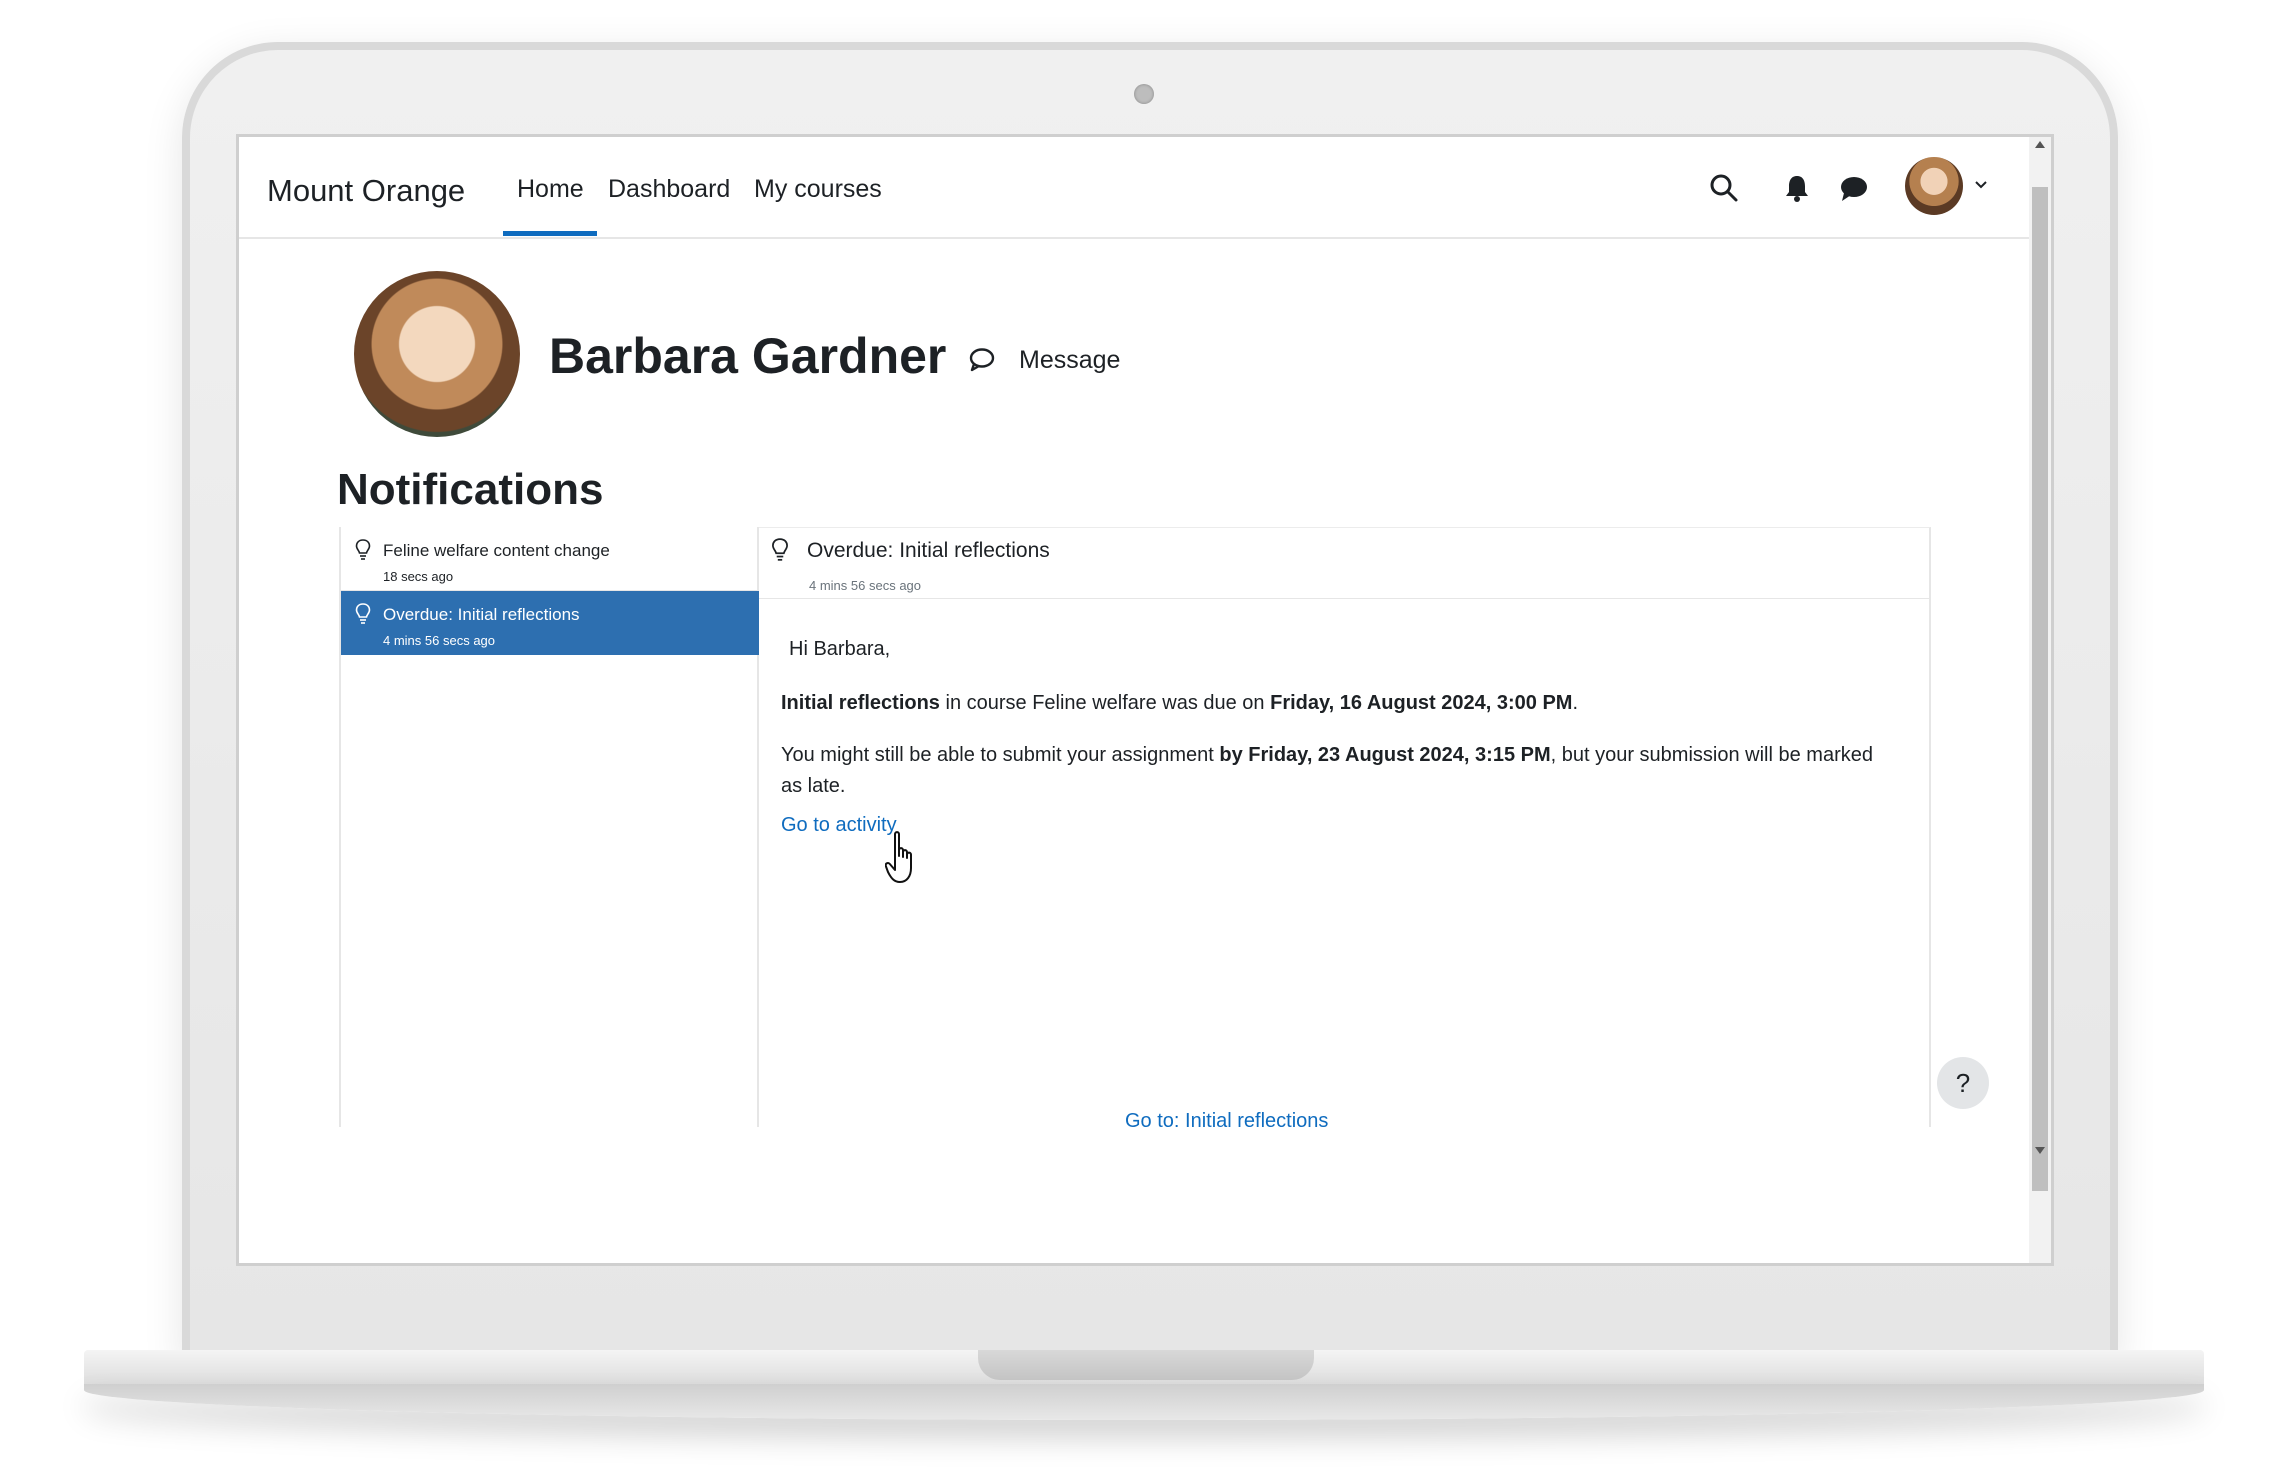  I want to click on detail-time: 4 mins 56 secs ago, so click(865, 585).